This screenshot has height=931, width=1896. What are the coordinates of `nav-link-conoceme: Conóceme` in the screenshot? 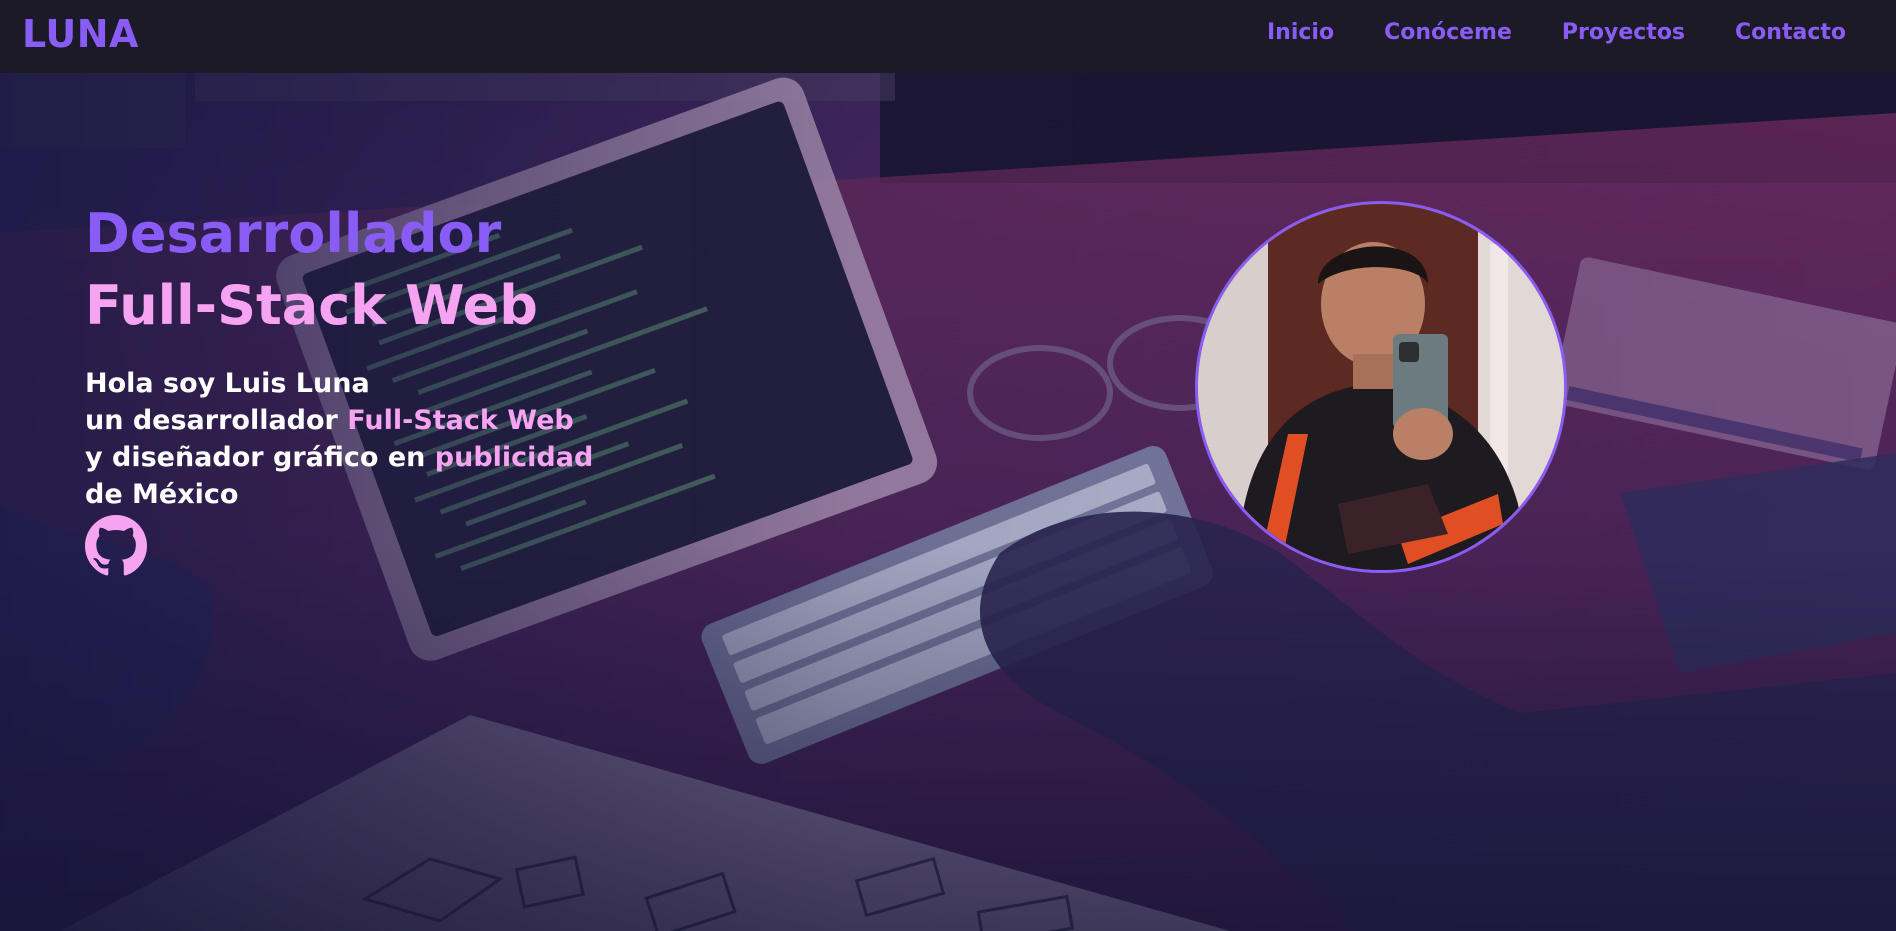 It's located at (1448, 32).